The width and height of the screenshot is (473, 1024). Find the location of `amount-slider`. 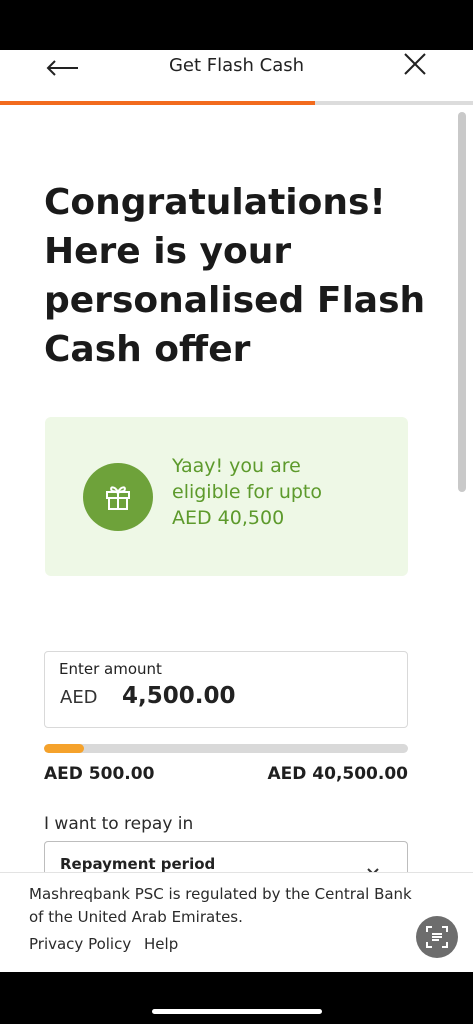

amount-slider is located at coordinates (226, 748).